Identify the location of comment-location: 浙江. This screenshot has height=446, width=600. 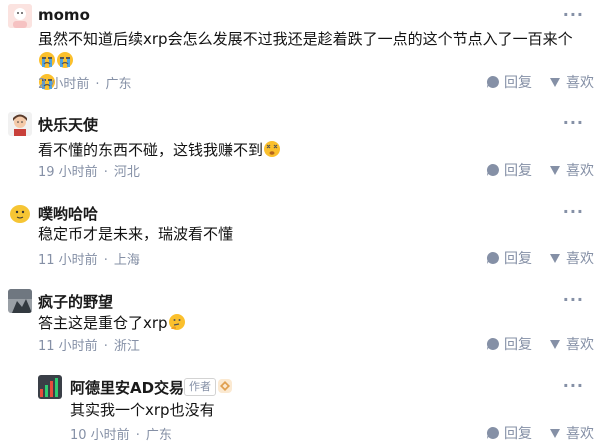
(126, 346).